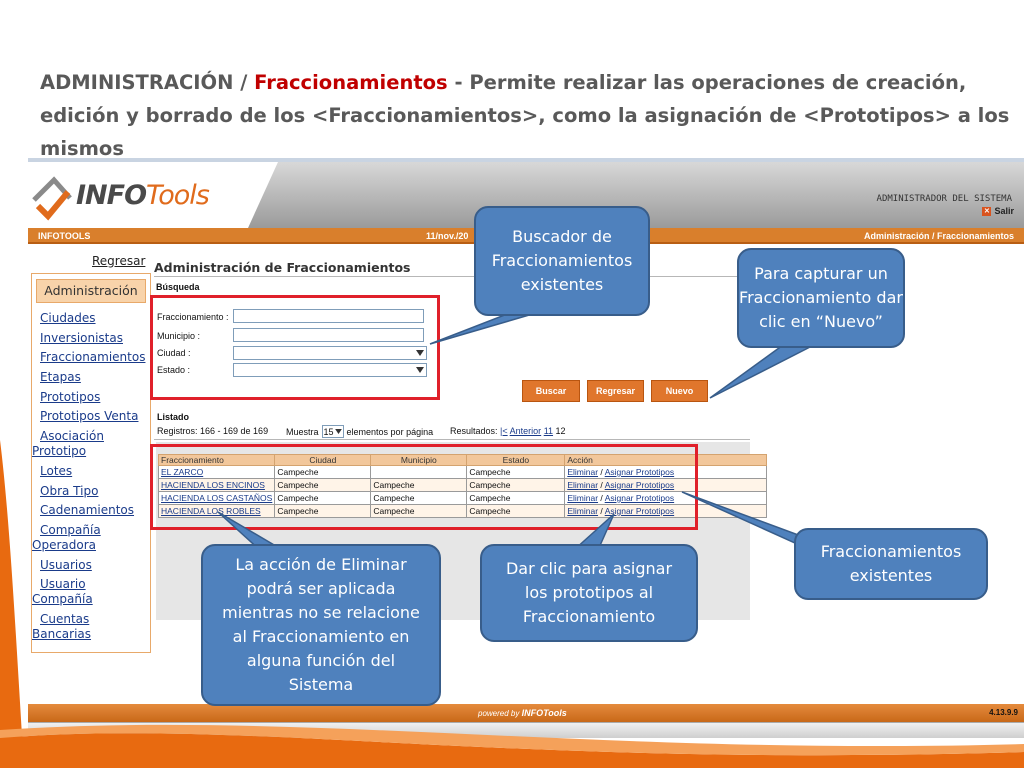 The width and height of the screenshot is (1024, 768). I want to click on logo-brand-part2: Tools, so click(178, 195).